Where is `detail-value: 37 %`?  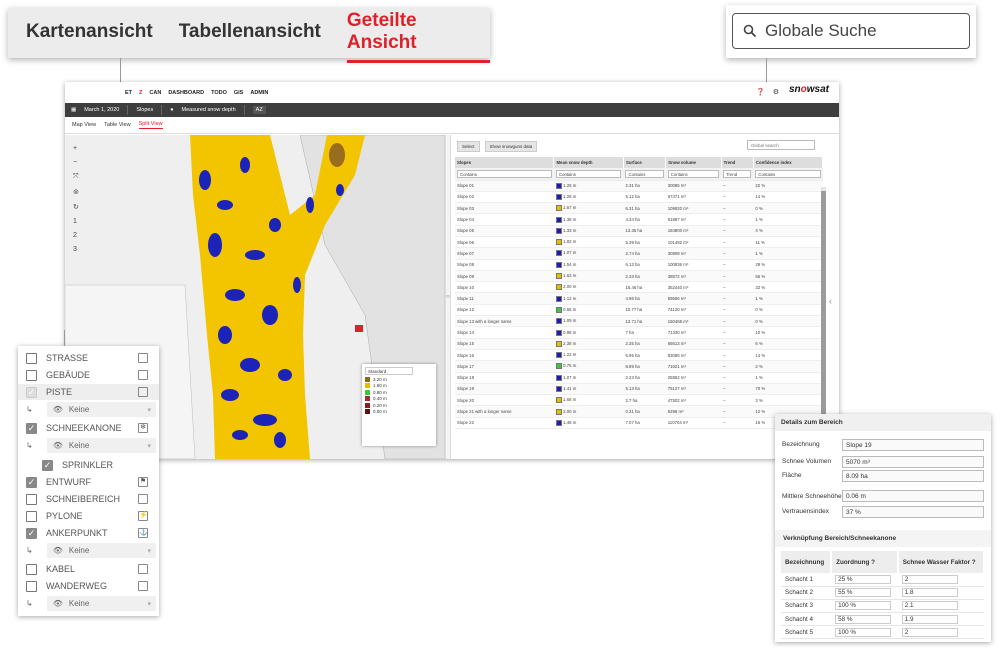 detail-value: 37 % is located at coordinates (913, 512).